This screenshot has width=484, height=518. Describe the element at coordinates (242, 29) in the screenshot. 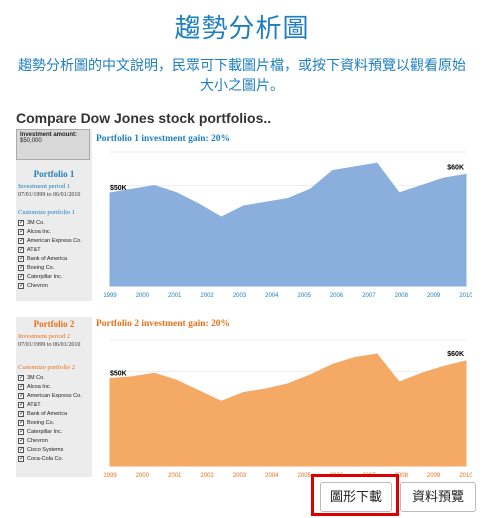

I see `page-title: 趨勢分析圖` at that location.